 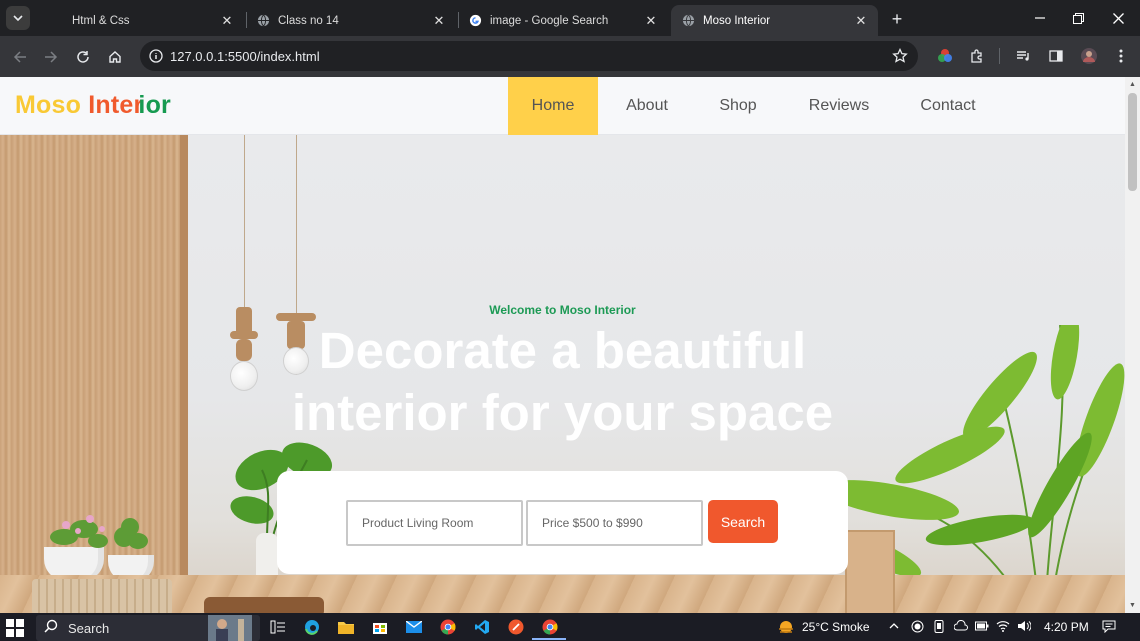 I want to click on store-icon, so click(x=380, y=627).